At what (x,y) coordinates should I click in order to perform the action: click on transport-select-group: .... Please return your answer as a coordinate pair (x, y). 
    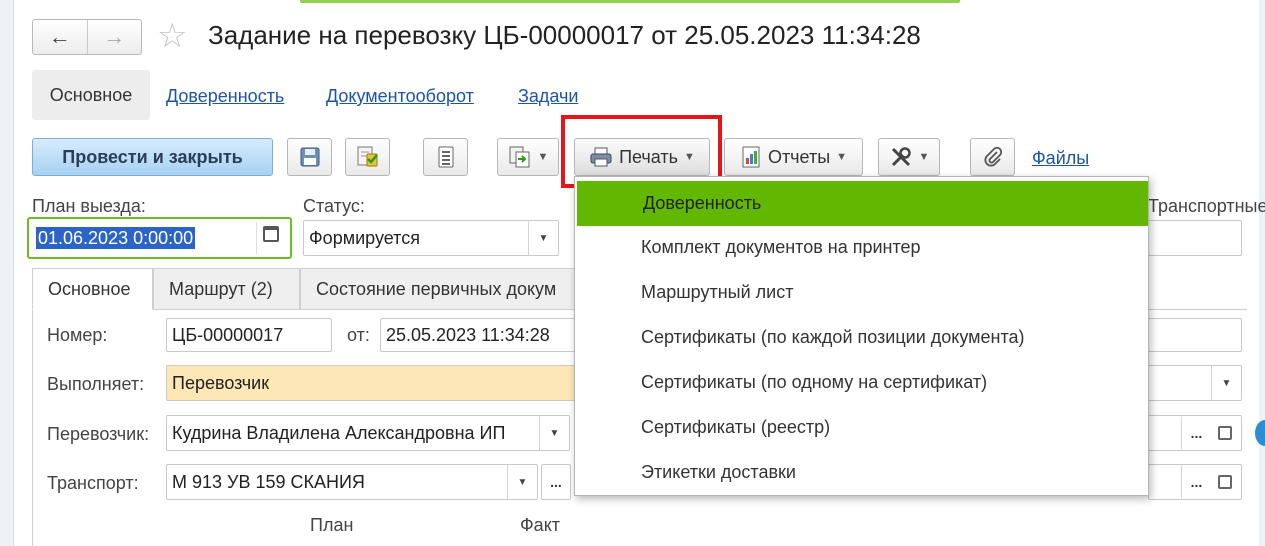
    Looking at the image, I should click on (556, 482).